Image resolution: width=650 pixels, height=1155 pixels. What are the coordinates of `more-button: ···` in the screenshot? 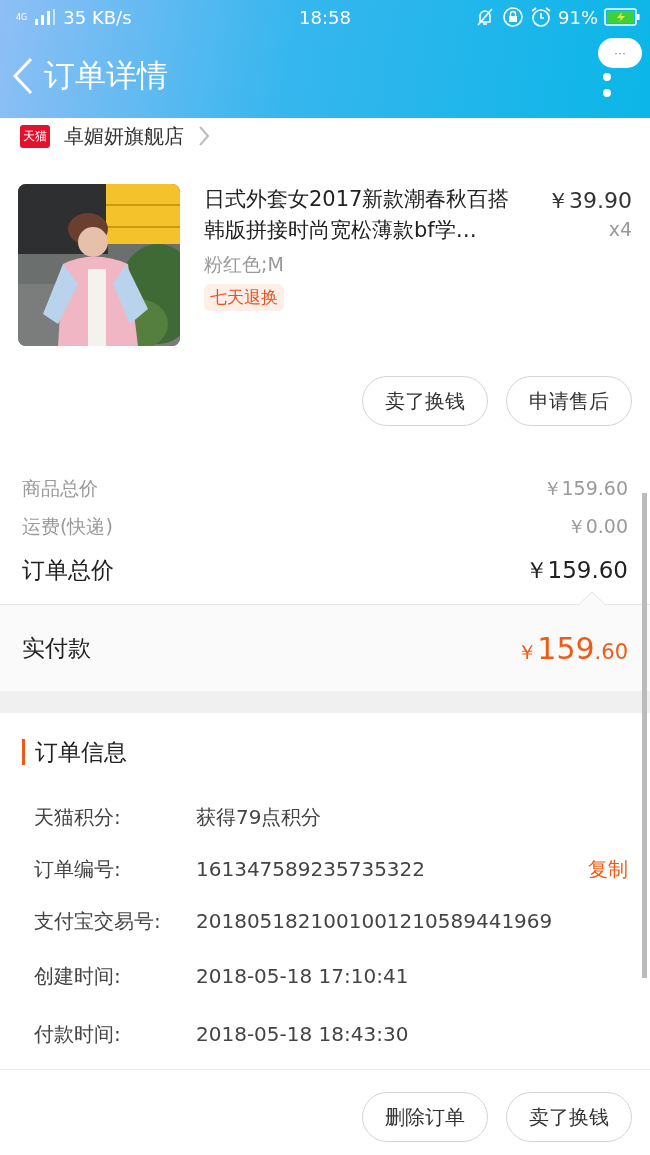 It's located at (620, 53).